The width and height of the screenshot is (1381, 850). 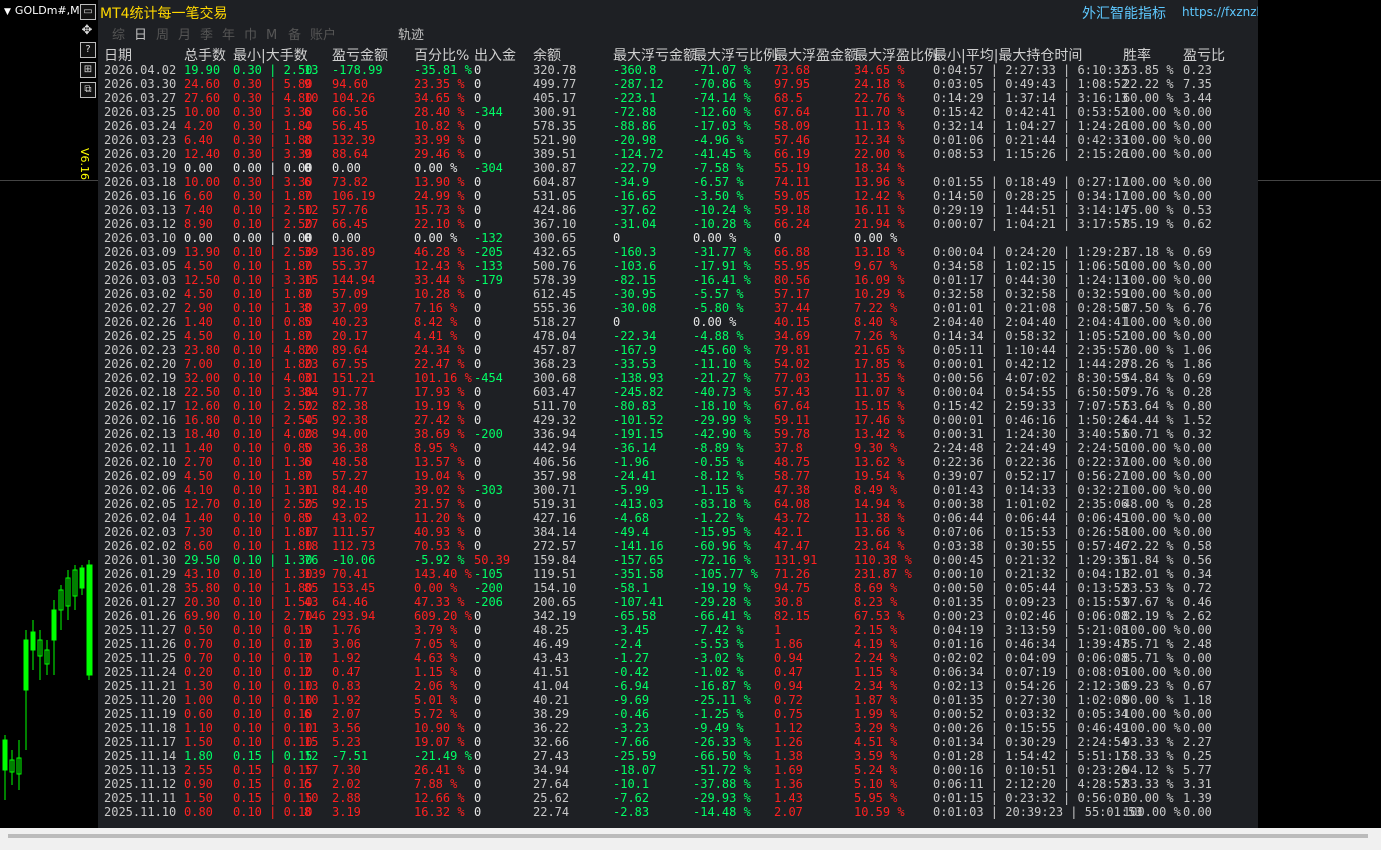 I want to click on column-header-1: 总手数, so click(x=205, y=54).